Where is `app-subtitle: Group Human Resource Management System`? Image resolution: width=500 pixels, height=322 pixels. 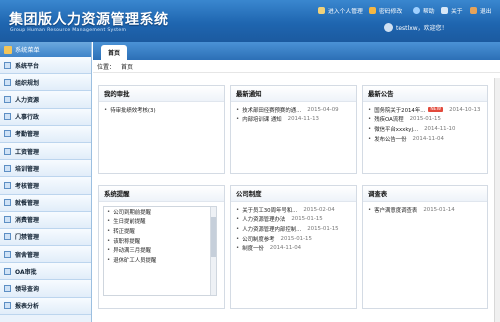 app-subtitle: Group Human Resource Management System is located at coordinates (68, 30).